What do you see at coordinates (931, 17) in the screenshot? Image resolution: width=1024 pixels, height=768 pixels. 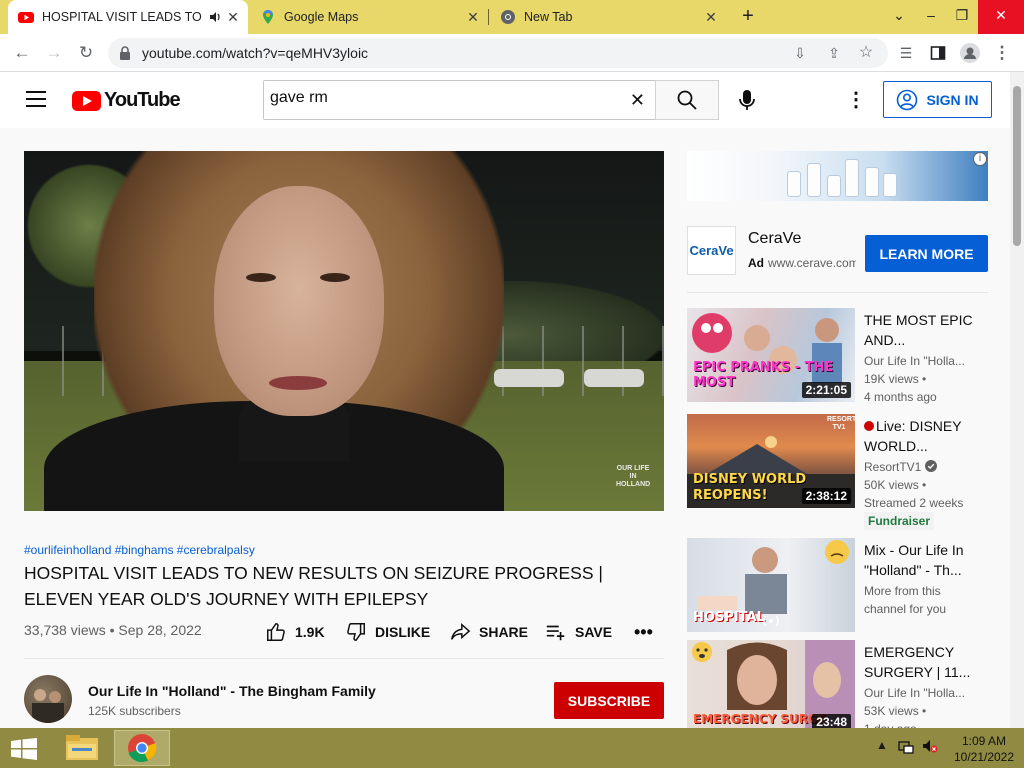 I see `minimize-icon: –` at bounding box center [931, 17].